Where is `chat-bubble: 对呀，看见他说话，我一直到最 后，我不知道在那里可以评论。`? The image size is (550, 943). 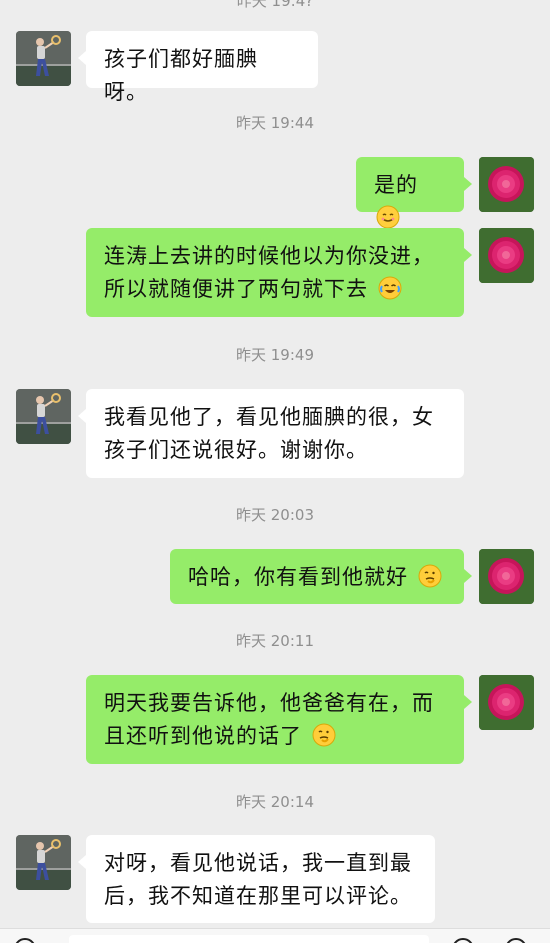 chat-bubble: 对呀，看见他说话，我一直到最 后，我不知道在那里可以评论。 is located at coordinates (256, 879).